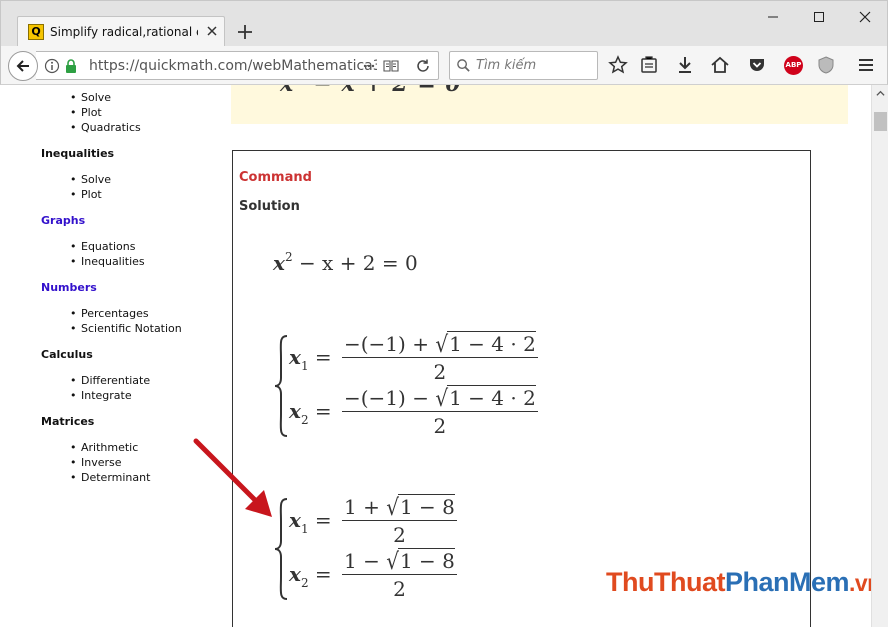  I want to click on adblock-icon: ABP, so click(793, 65).